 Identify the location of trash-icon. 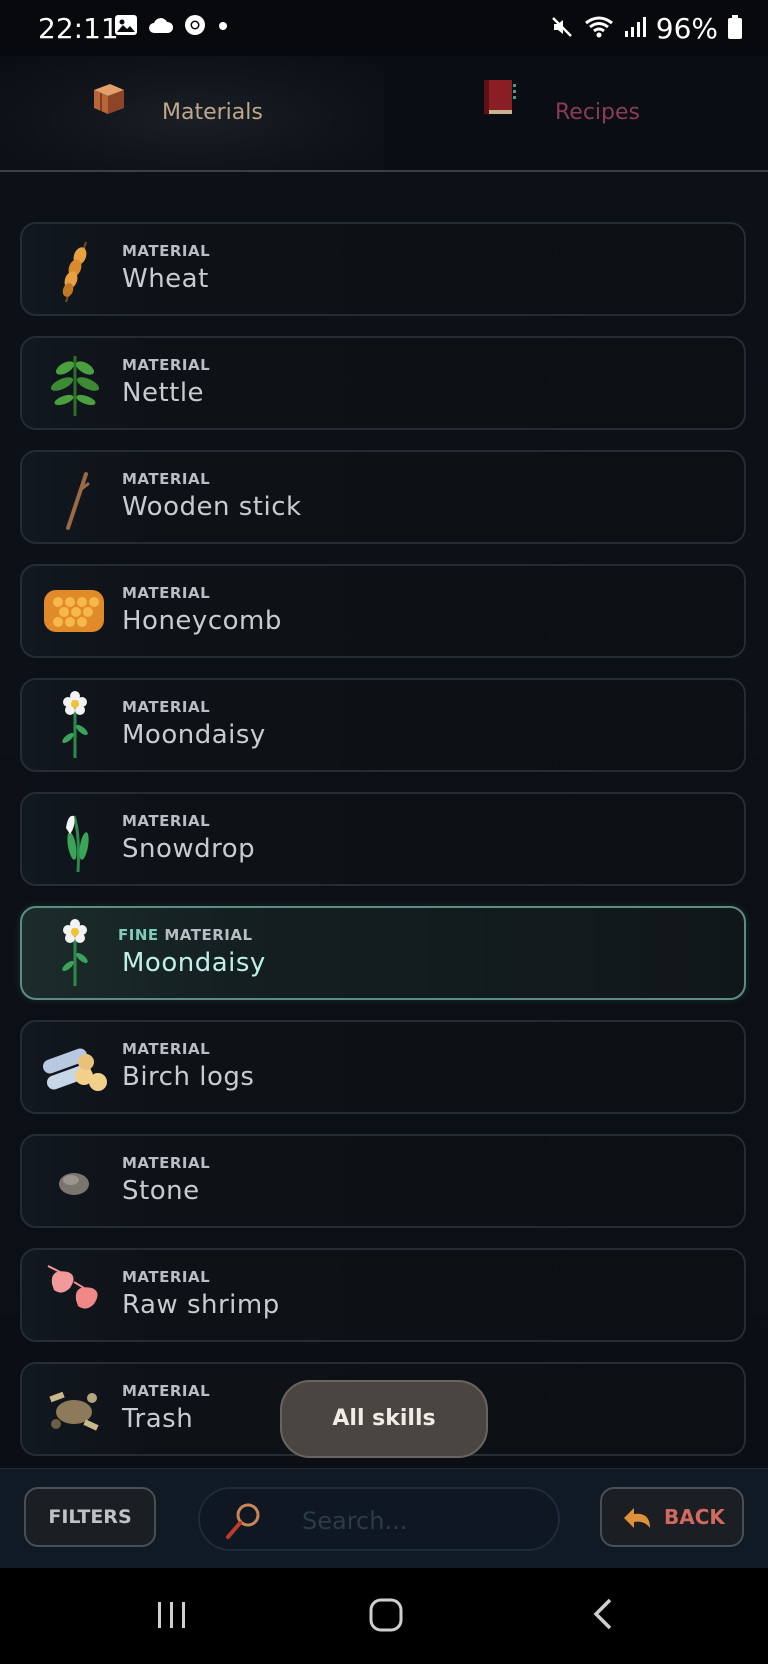
(75, 1409).